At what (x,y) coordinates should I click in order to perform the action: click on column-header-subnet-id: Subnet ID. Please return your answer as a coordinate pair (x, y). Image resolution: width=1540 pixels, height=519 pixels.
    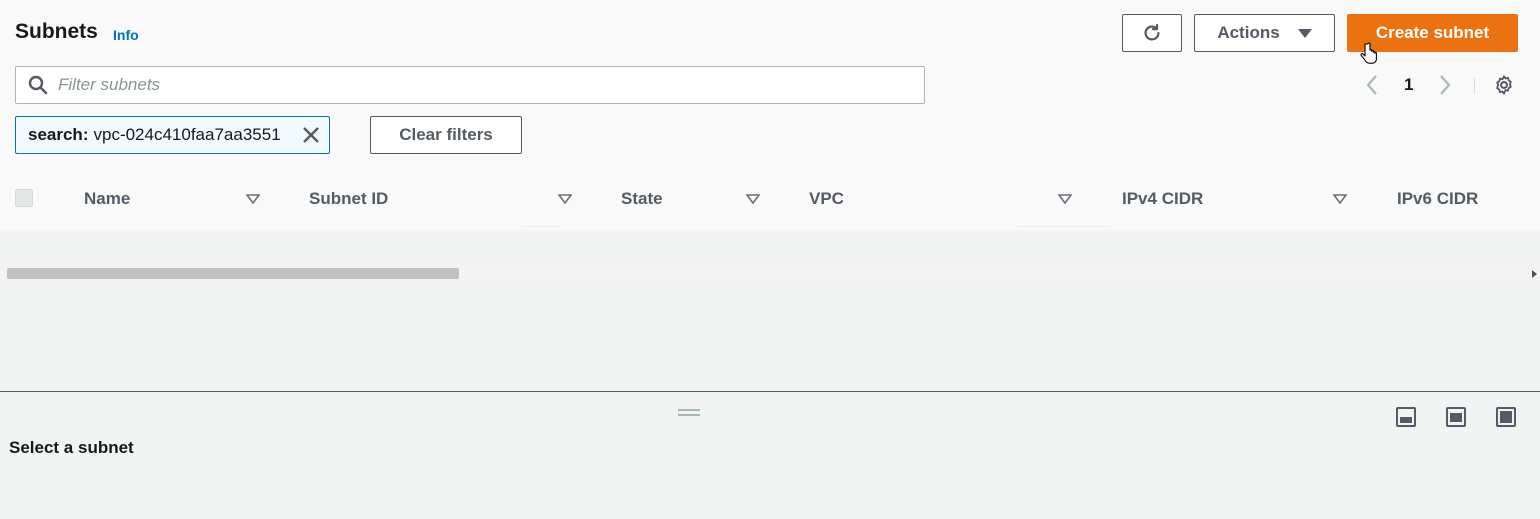
    Looking at the image, I should click on (348, 199).